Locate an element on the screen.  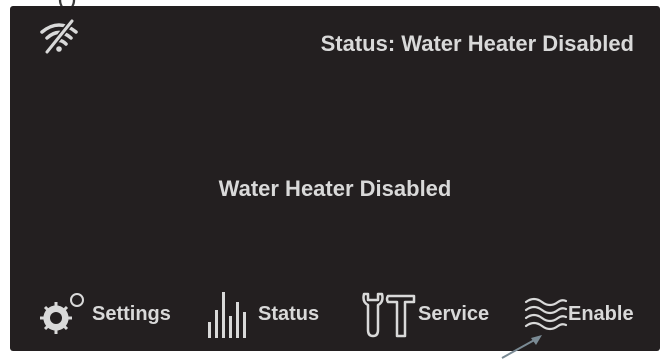
nav-settings-button: Settings is located at coordinates (103, 314).